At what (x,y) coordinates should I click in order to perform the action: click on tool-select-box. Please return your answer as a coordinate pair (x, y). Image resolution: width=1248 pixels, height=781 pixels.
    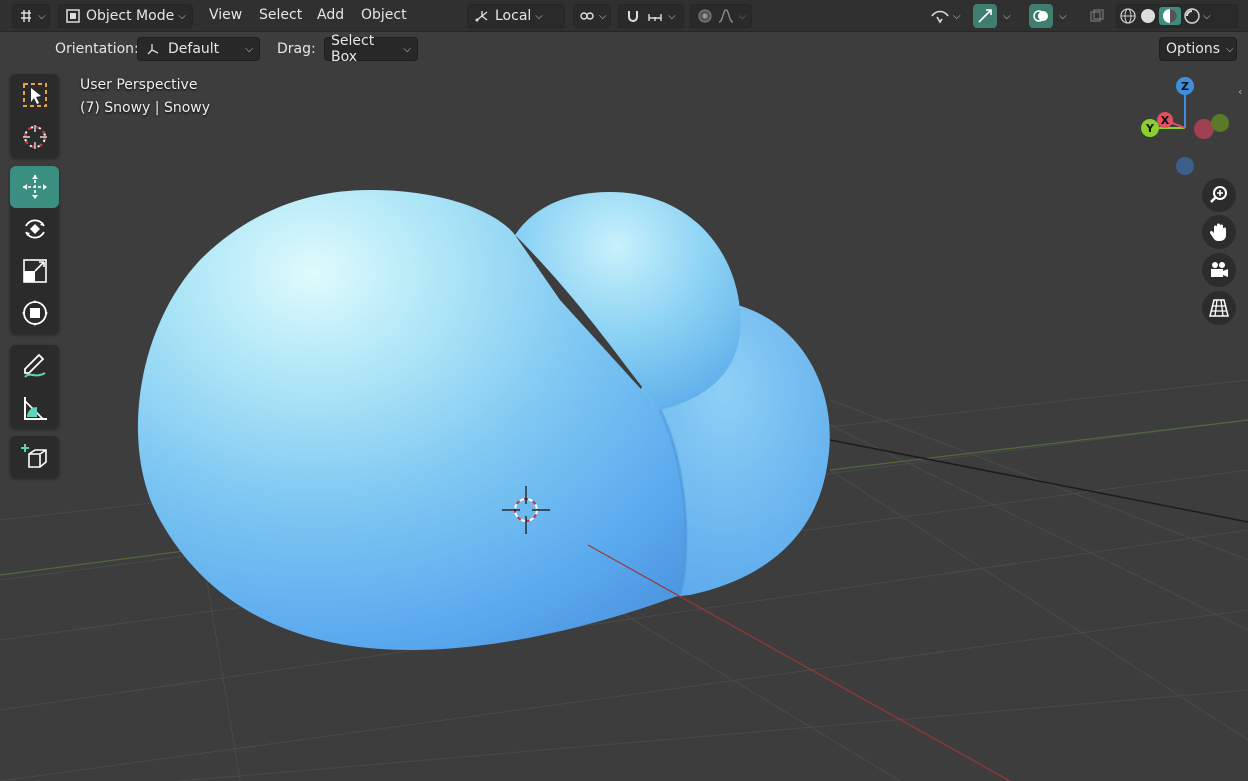
    Looking at the image, I should click on (34, 95).